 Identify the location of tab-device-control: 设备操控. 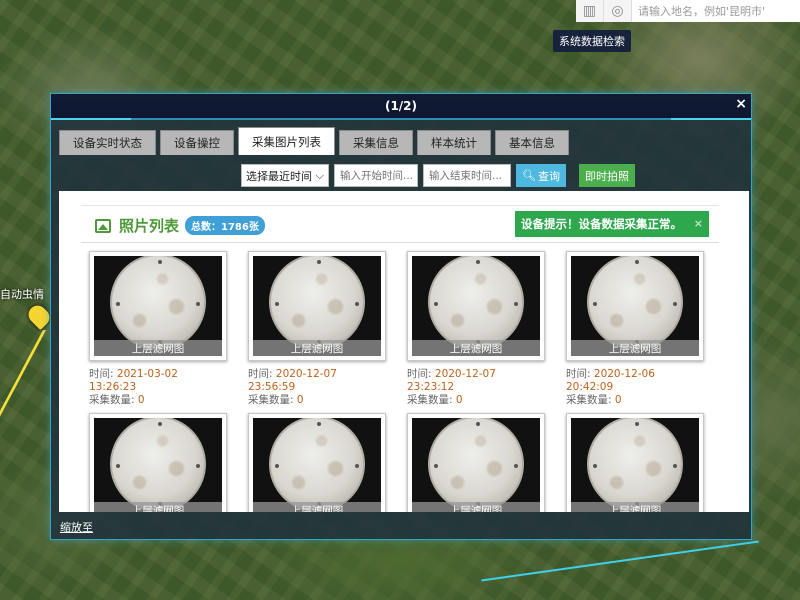
(197, 142).